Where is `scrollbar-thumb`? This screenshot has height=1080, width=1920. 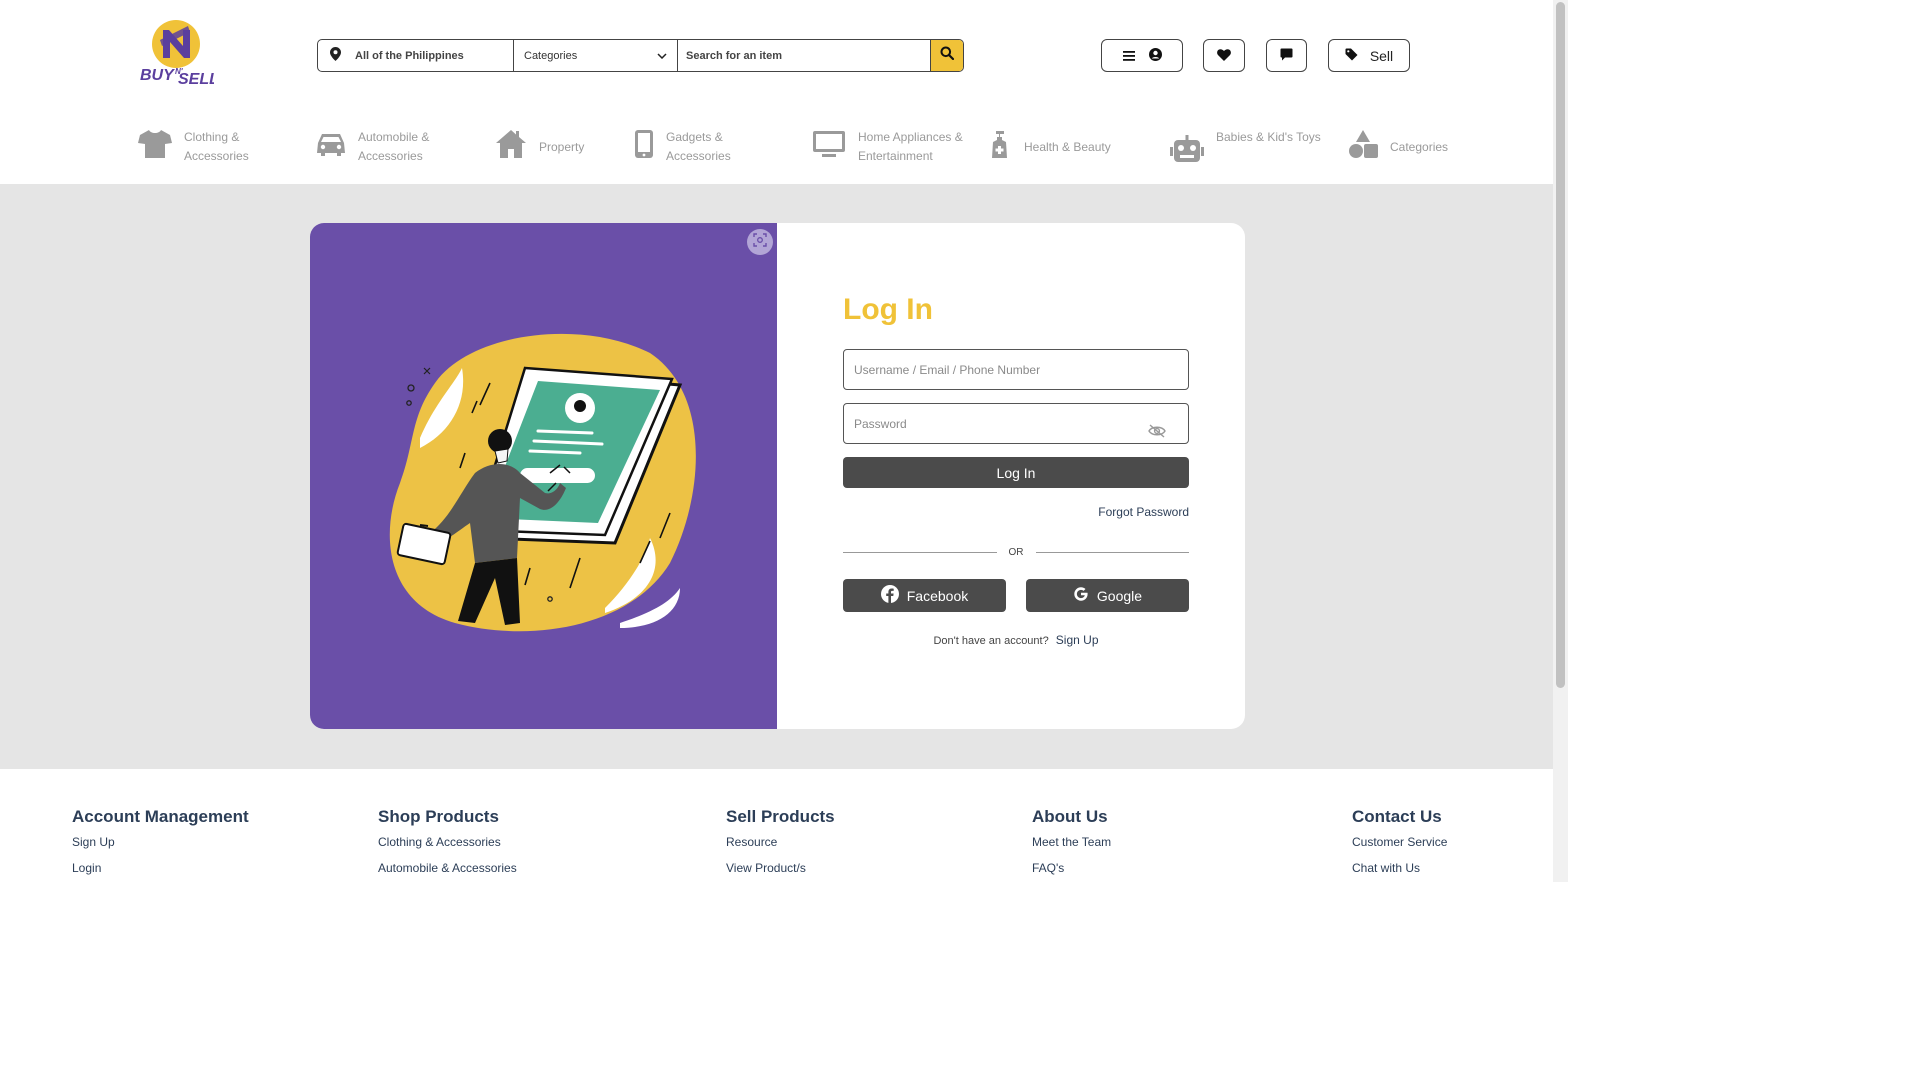
scrollbar-thumb is located at coordinates (1560, 345).